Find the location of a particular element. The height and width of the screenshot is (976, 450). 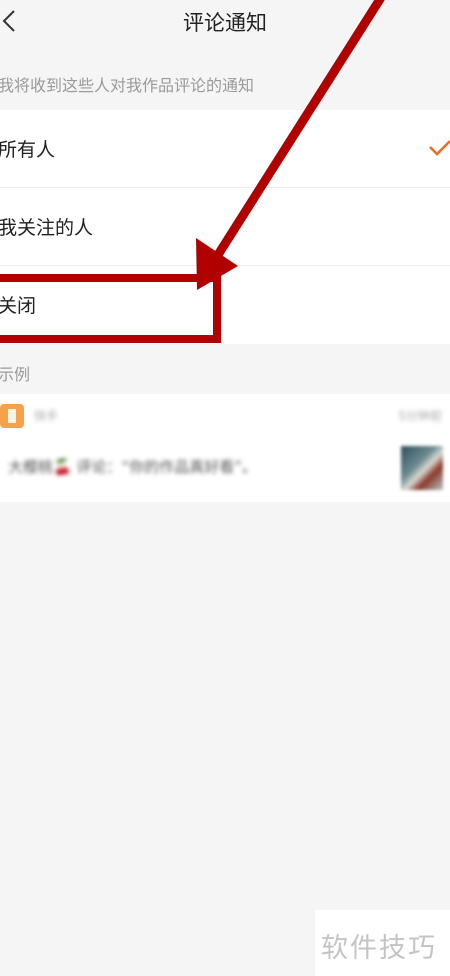

option-label: 关闭 is located at coordinates (18, 306).